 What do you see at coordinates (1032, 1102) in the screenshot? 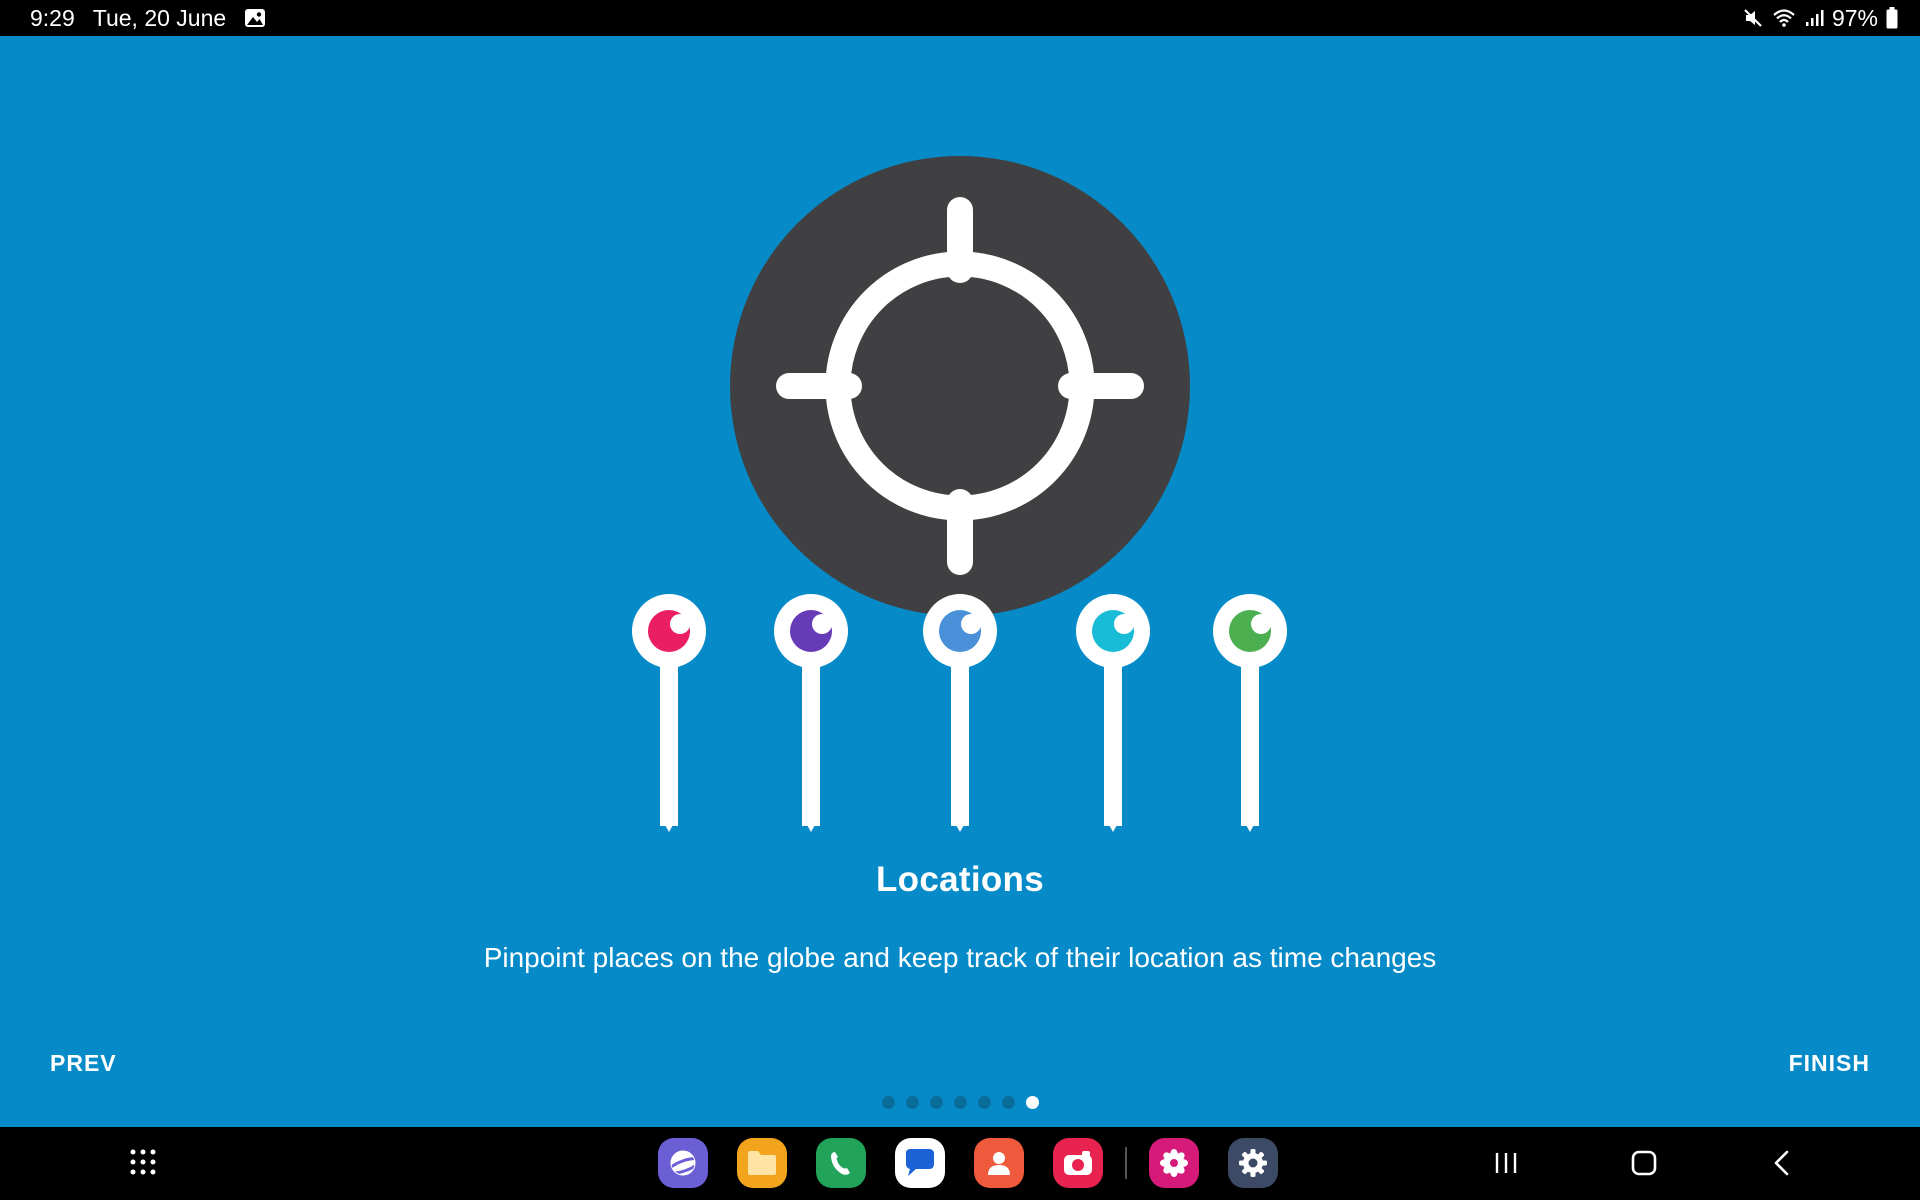
I see `page-dot-active` at bounding box center [1032, 1102].